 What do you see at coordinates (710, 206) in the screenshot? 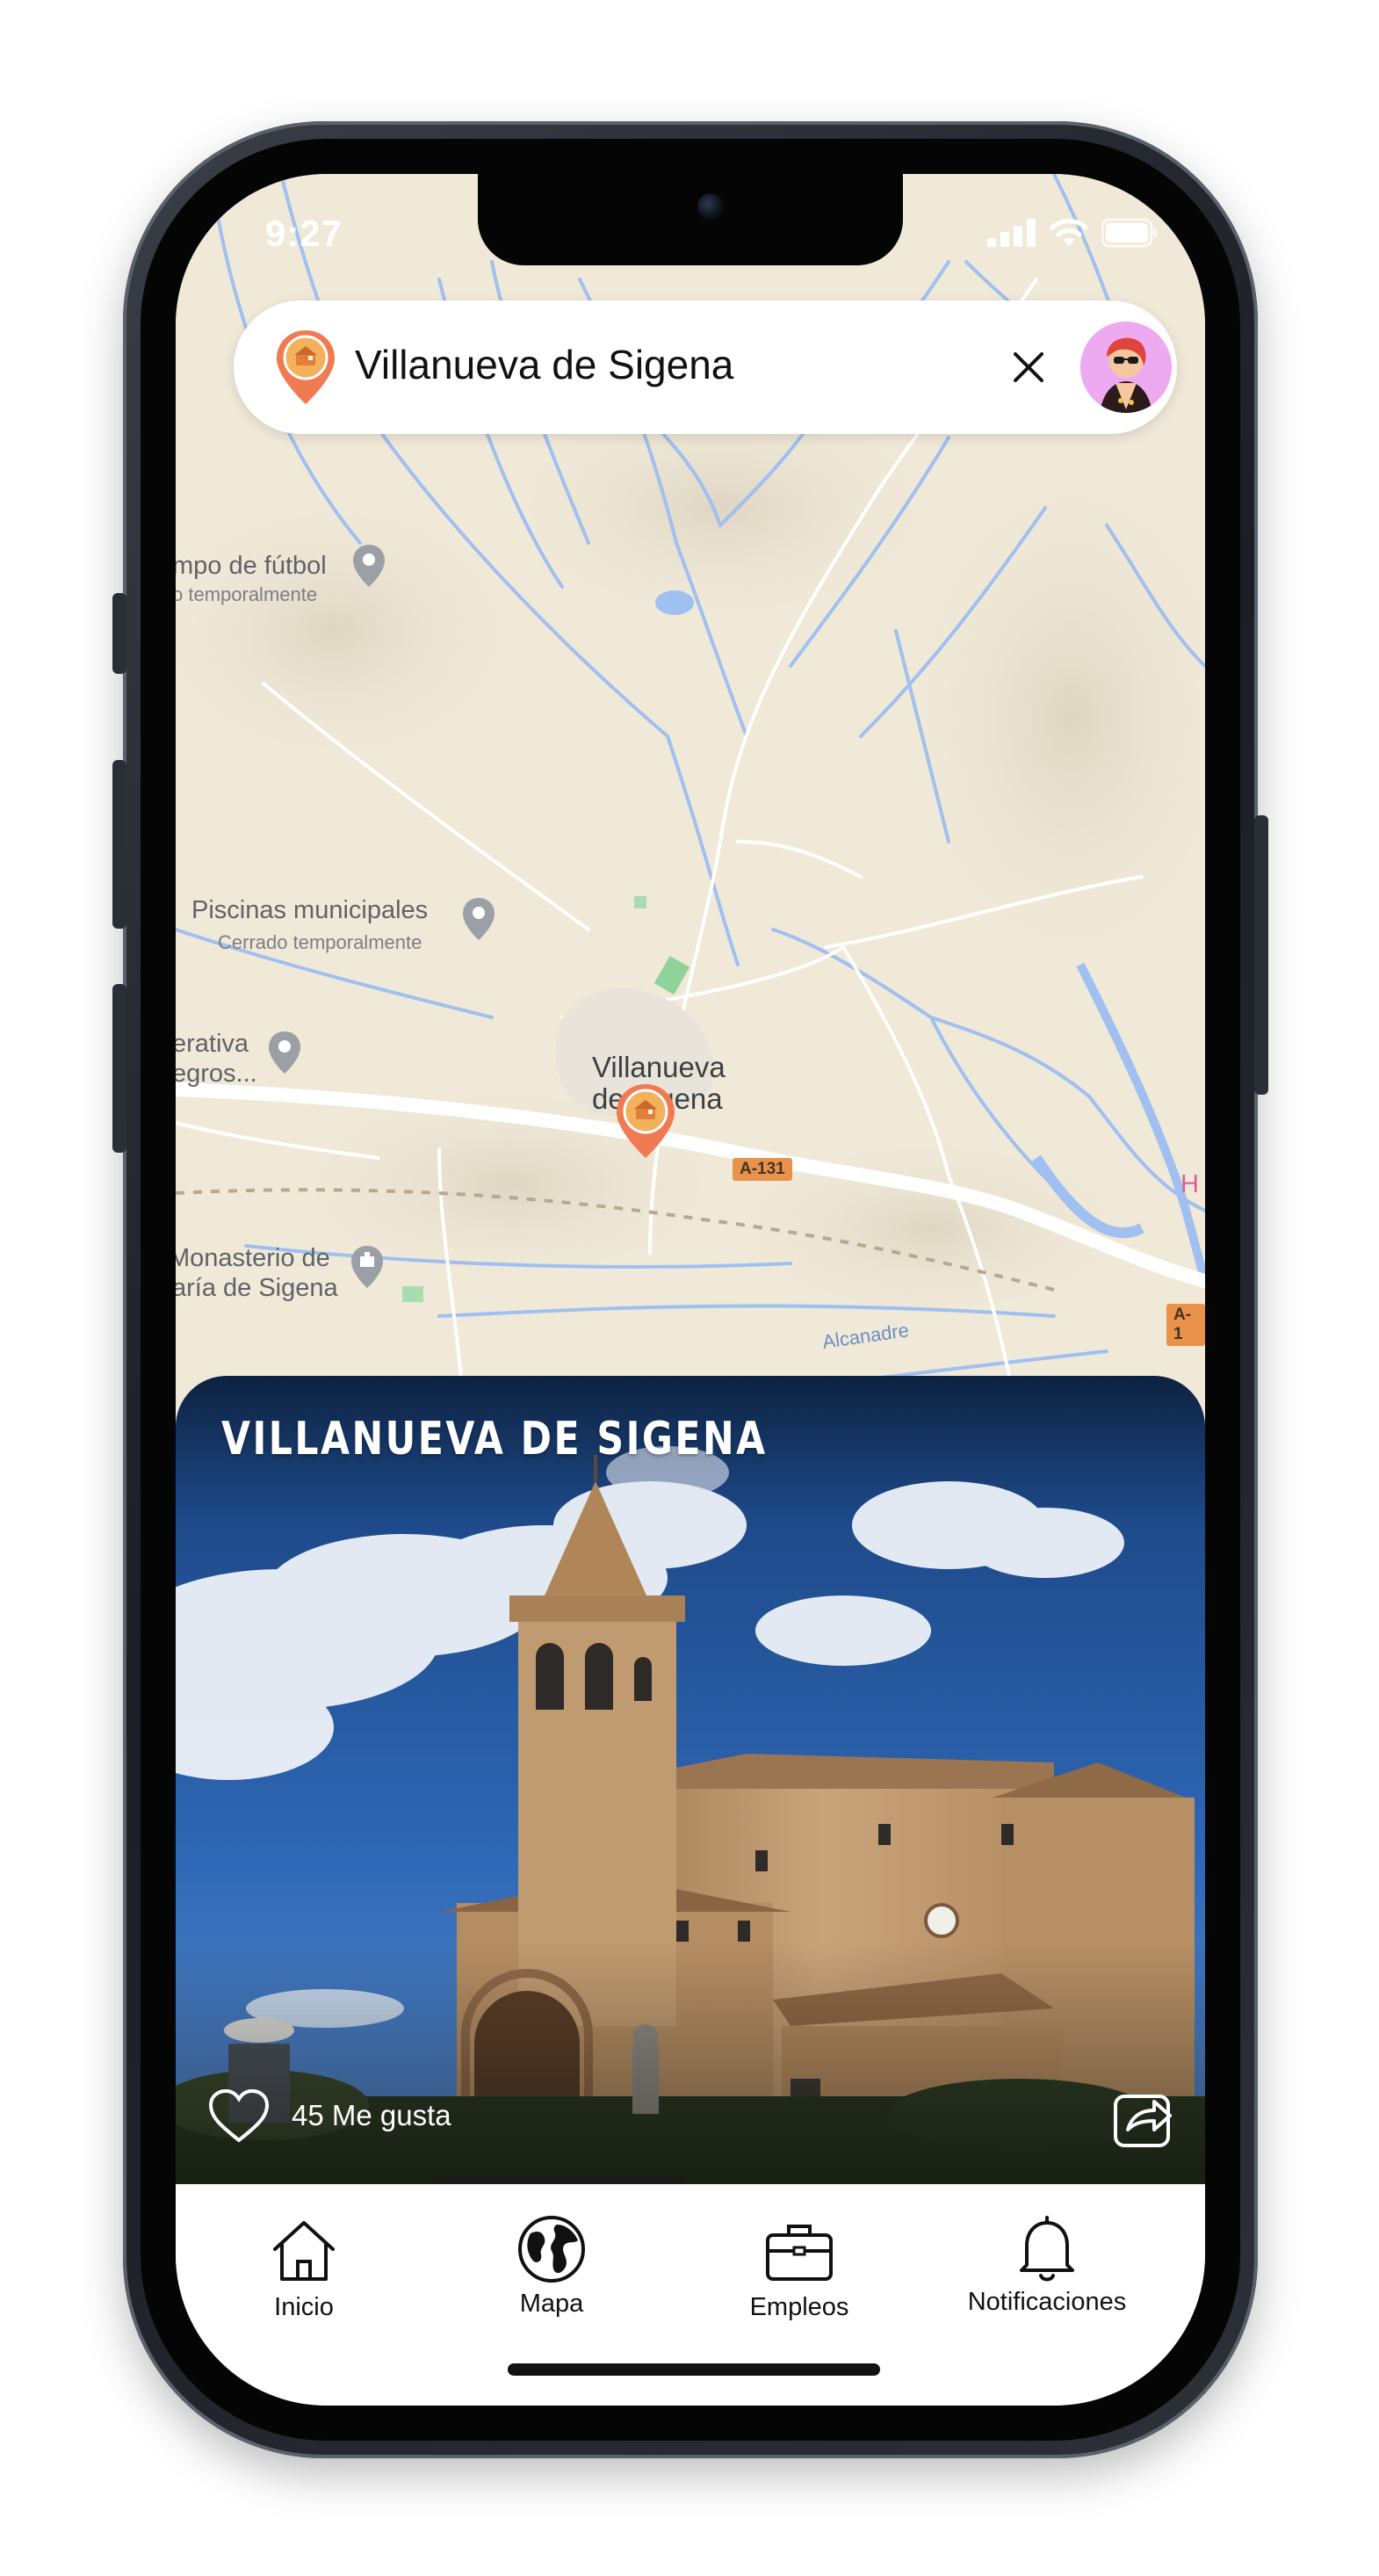
I see `camera` at bounding box center [710, 206].